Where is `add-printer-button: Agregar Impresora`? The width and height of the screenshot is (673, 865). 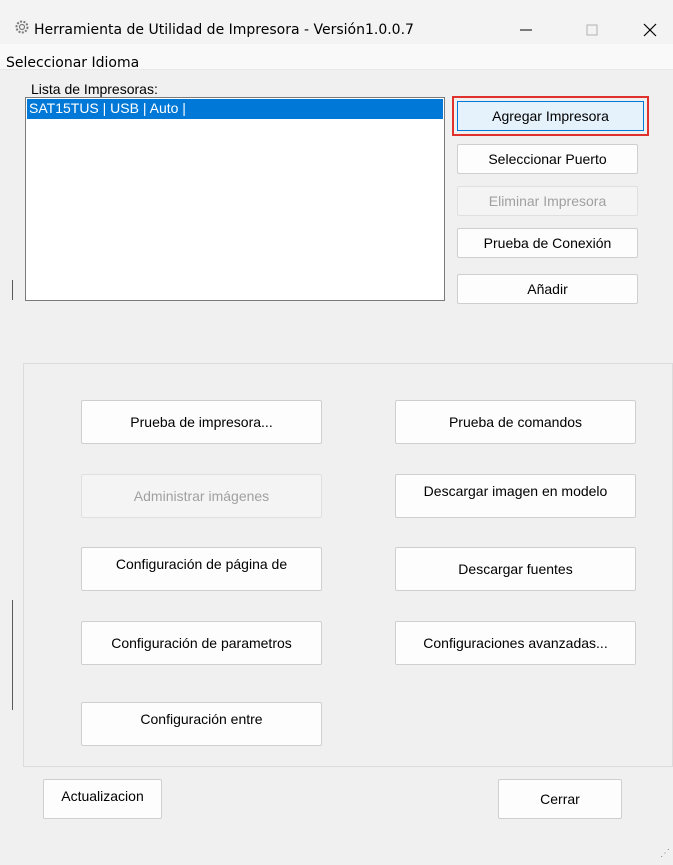
add-printer-button: Agregar Impresora is located at coordinates (550, 116).